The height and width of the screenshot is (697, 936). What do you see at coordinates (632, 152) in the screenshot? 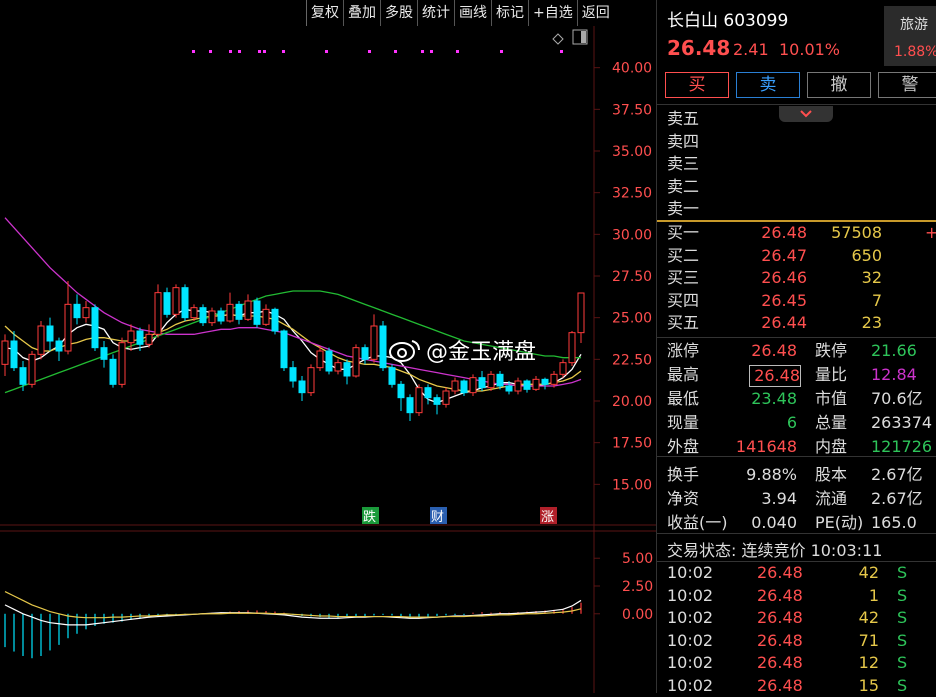
I see `y-tick-label: 35.00` at bounding box center [632, 152].